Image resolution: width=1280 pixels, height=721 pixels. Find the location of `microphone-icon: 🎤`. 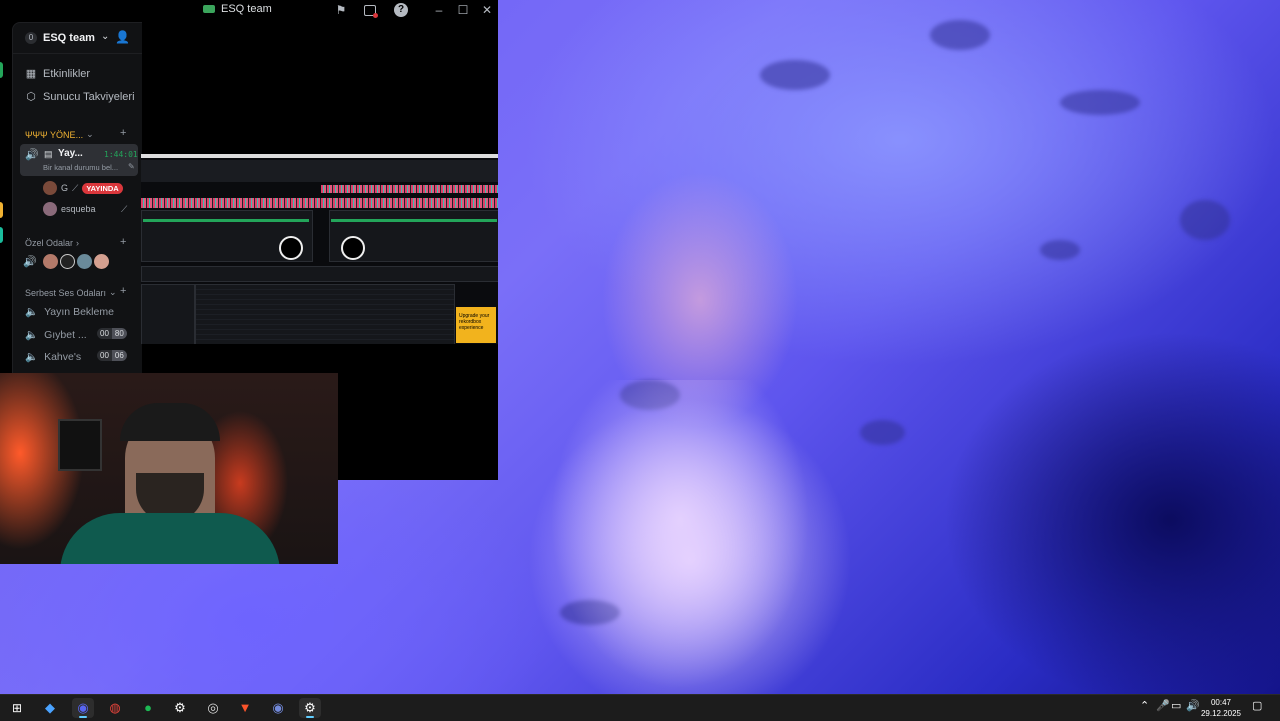

microphone-icon: 🎤 is located at coordinates (1163, 705).